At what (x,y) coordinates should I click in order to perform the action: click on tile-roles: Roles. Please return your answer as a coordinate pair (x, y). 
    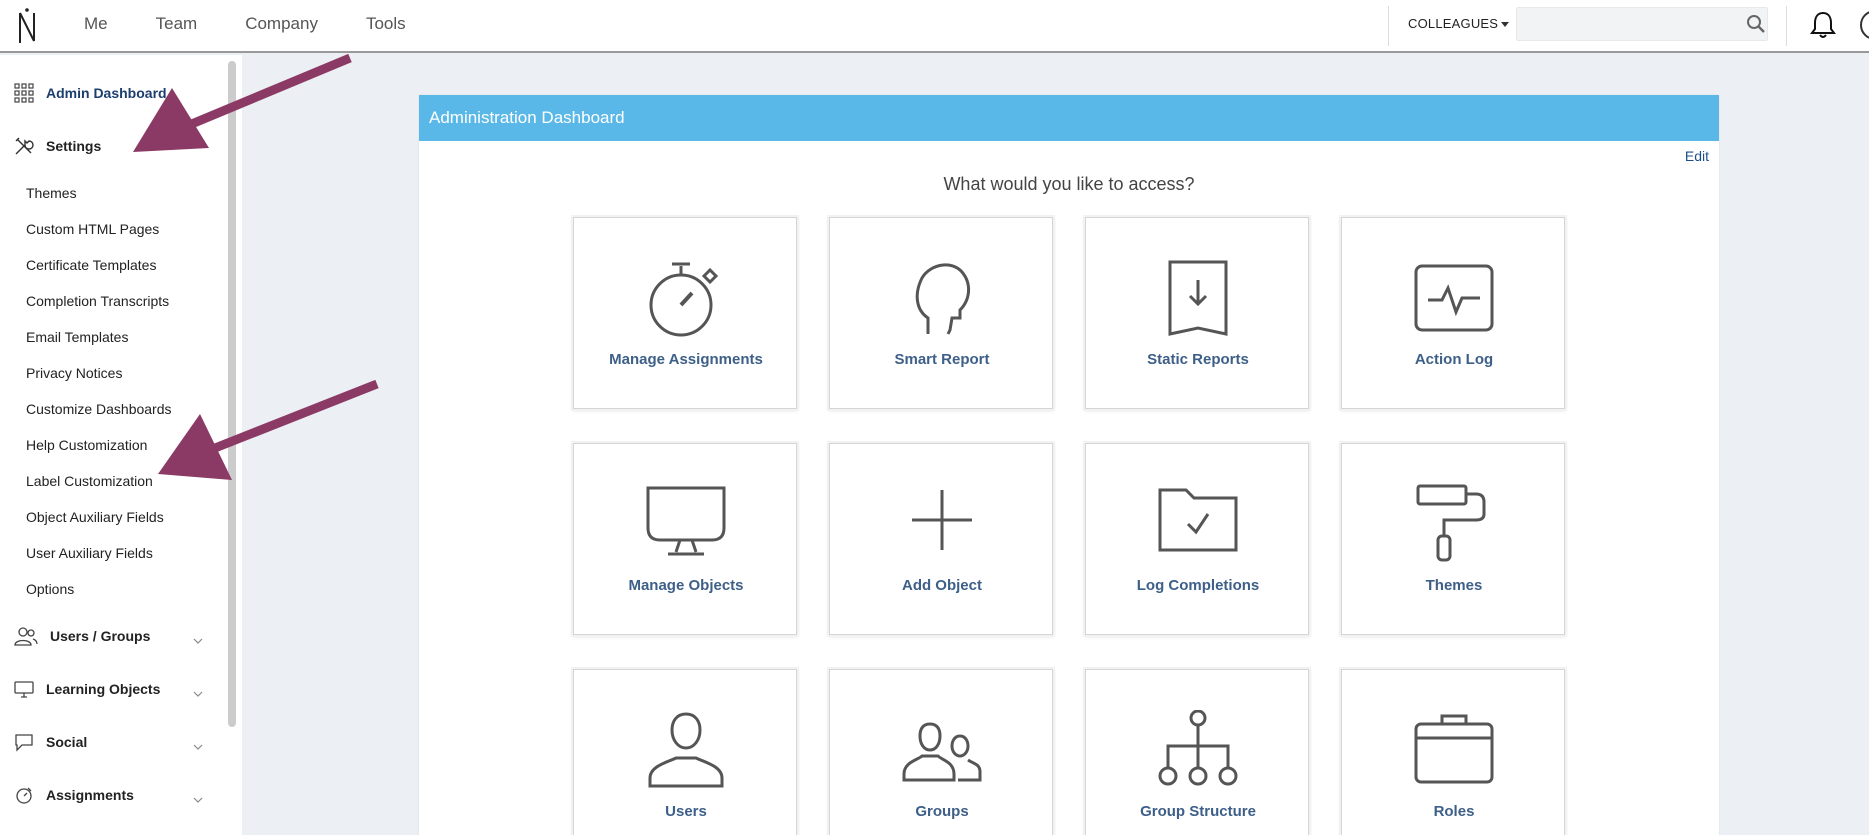
    Looking at the image, I should click on (1453, 752).